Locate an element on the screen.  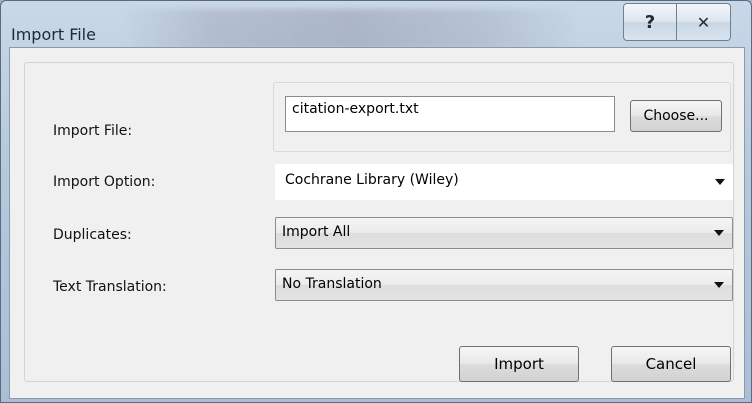
help-button: ? is located at coordinates (650, 22).